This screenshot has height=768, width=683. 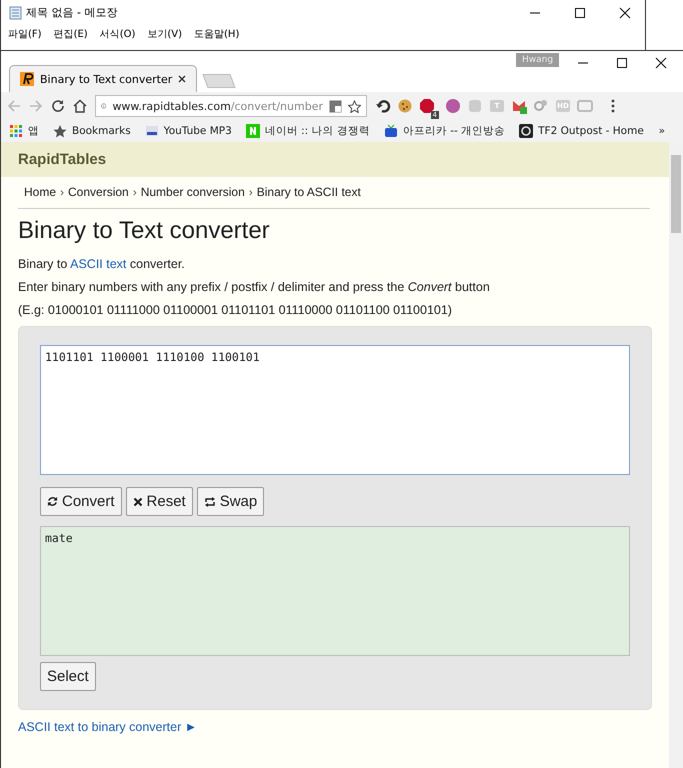 I want to click on home-icon, so click(x=80, y=106).